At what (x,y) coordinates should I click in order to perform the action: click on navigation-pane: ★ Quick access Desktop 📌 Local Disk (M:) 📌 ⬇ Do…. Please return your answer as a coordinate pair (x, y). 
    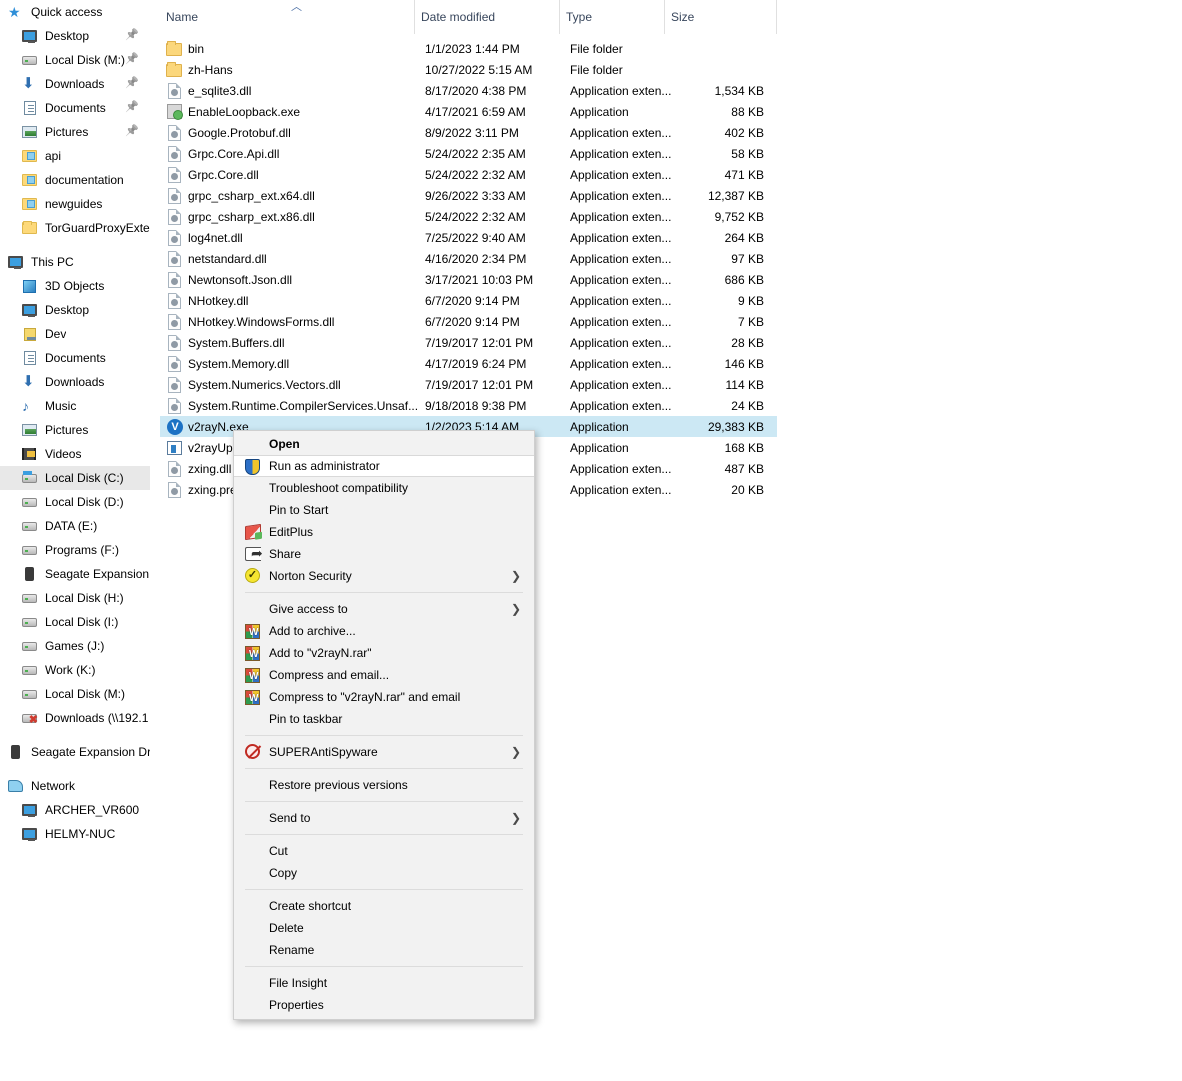
    Looking at the image, I should click on (75, 540).